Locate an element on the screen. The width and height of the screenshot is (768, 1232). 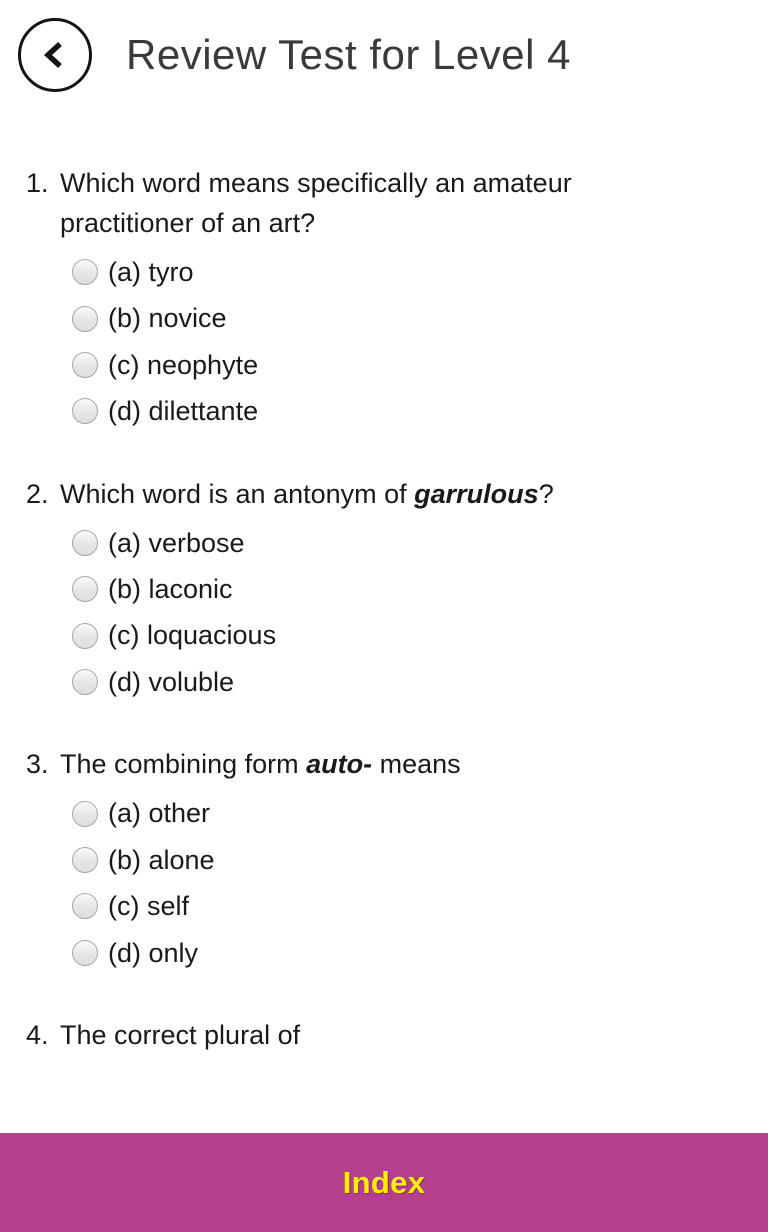
question-text-before: The combining form is located at coordinates (183, 764).